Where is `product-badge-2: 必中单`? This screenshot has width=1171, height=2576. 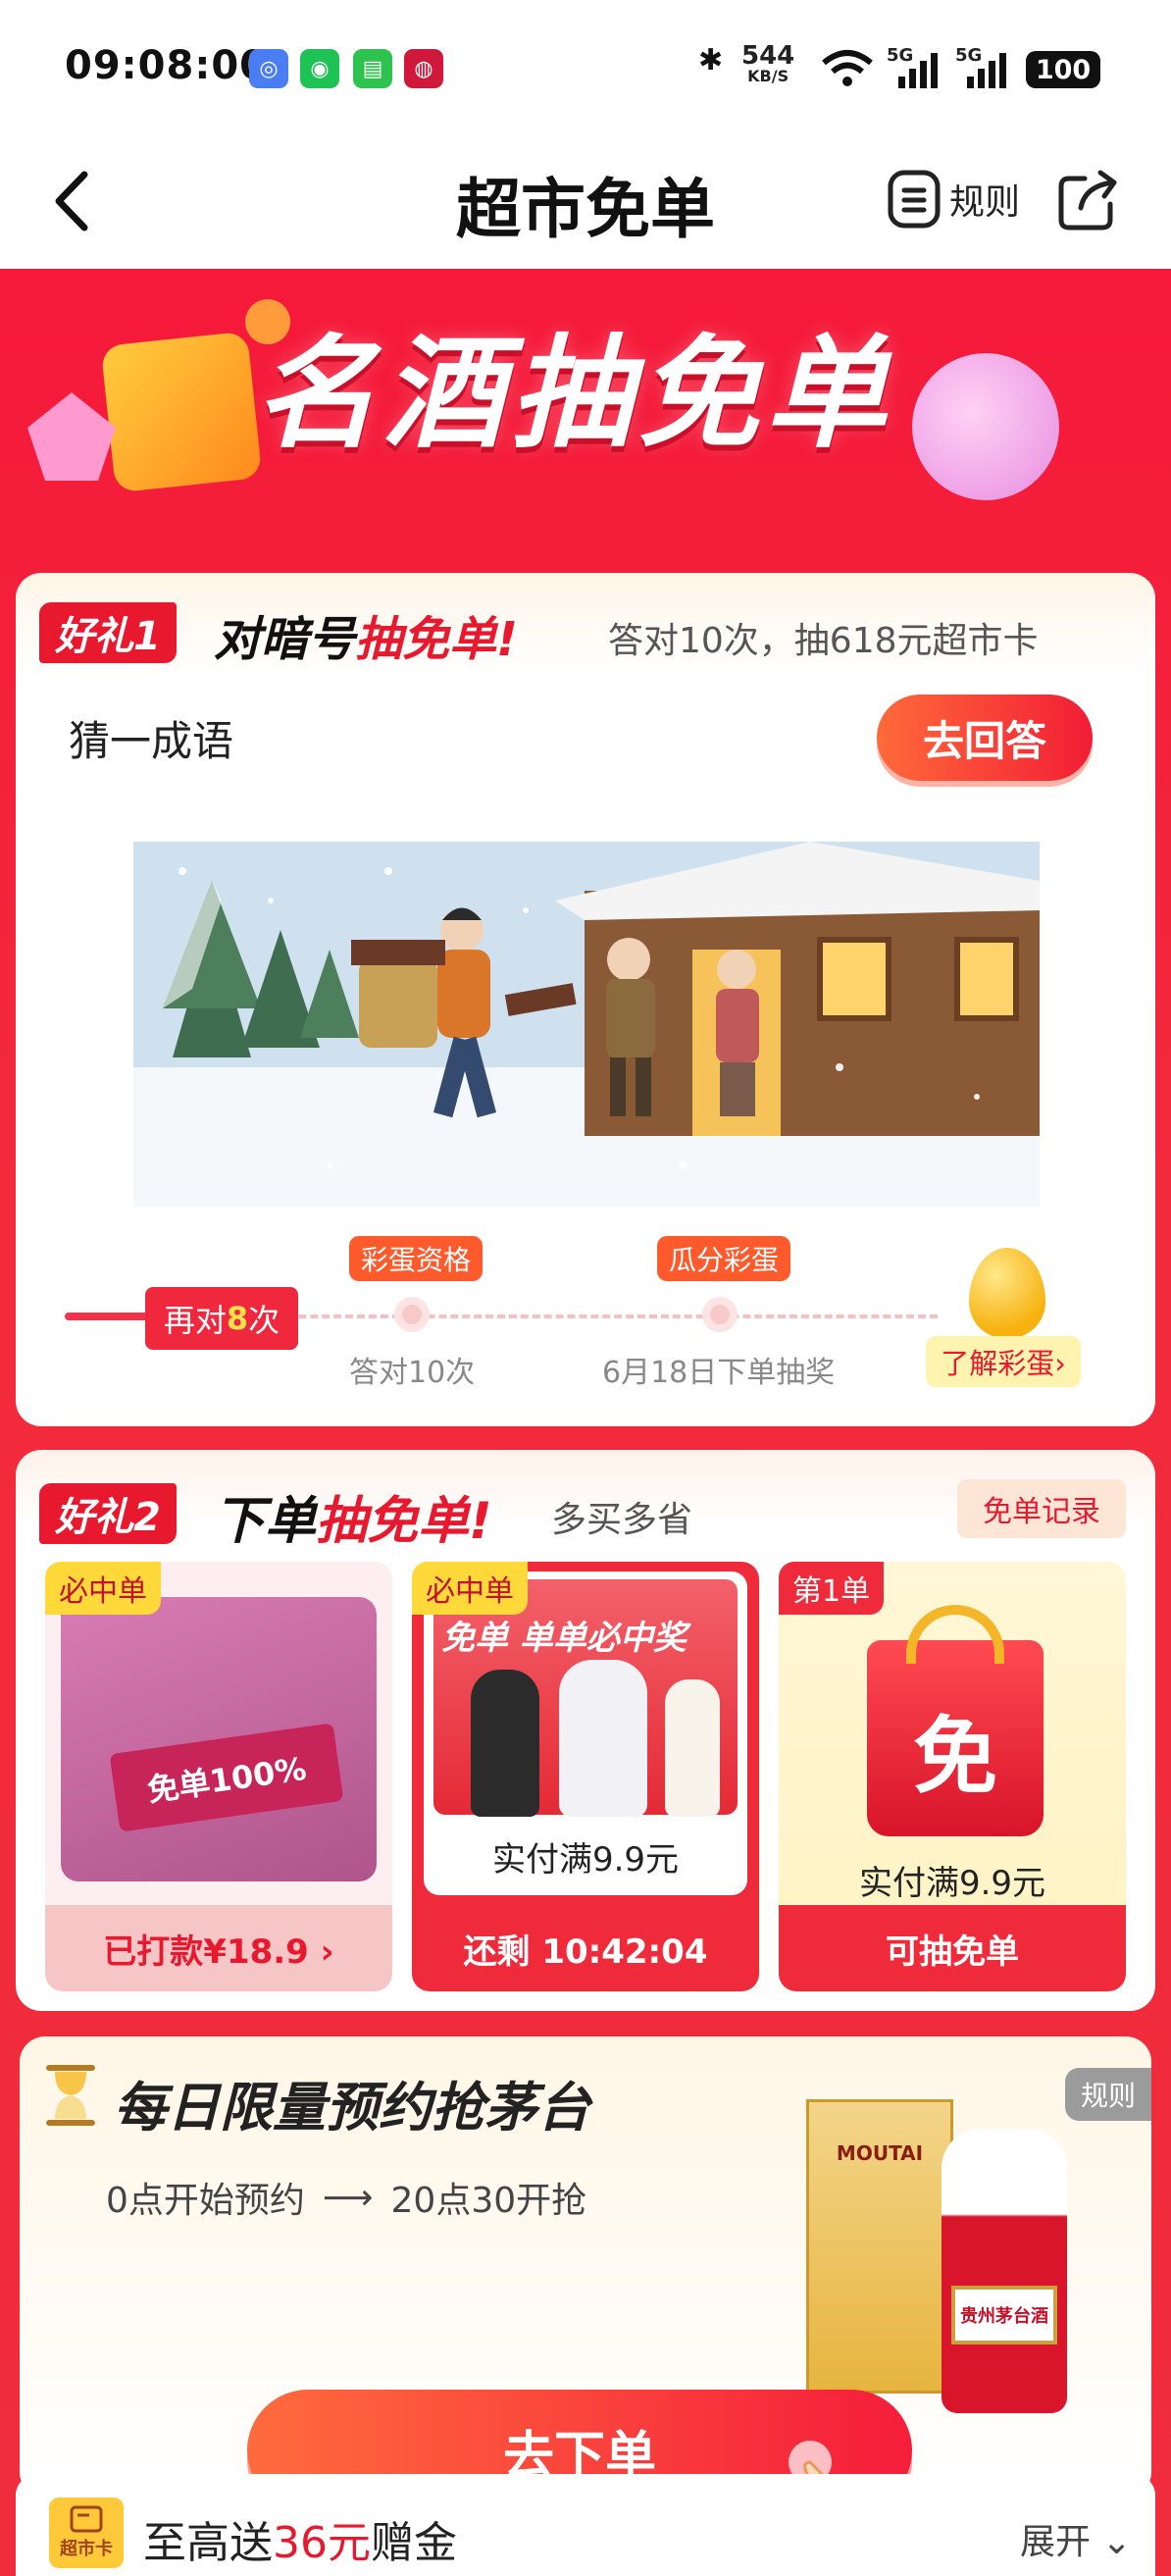 product-badge-2: 必中单 is located at coordinates (470, 1588).